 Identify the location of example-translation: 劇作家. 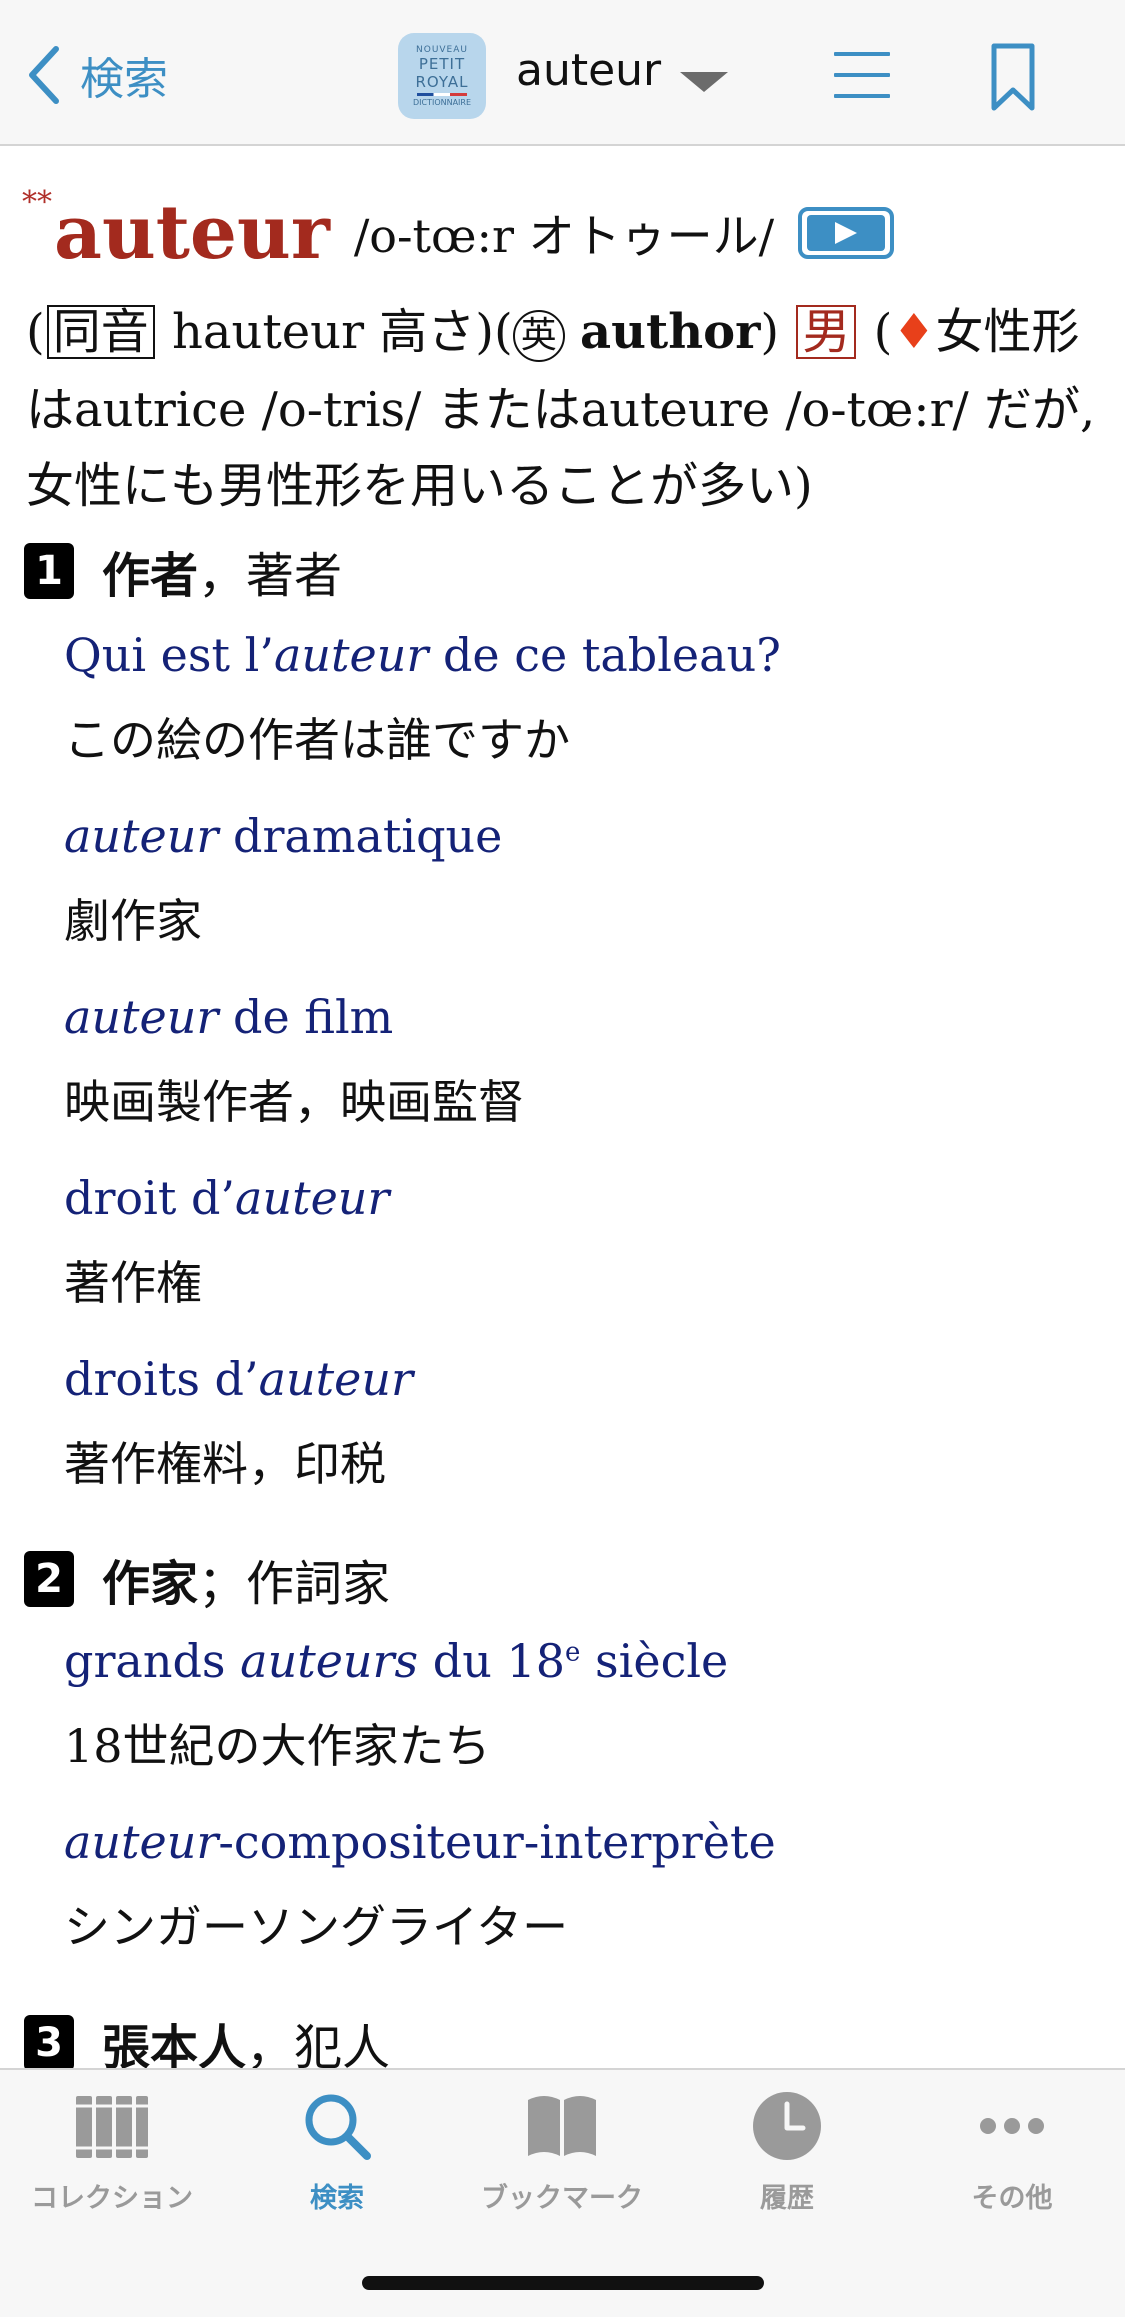
(133, 921).